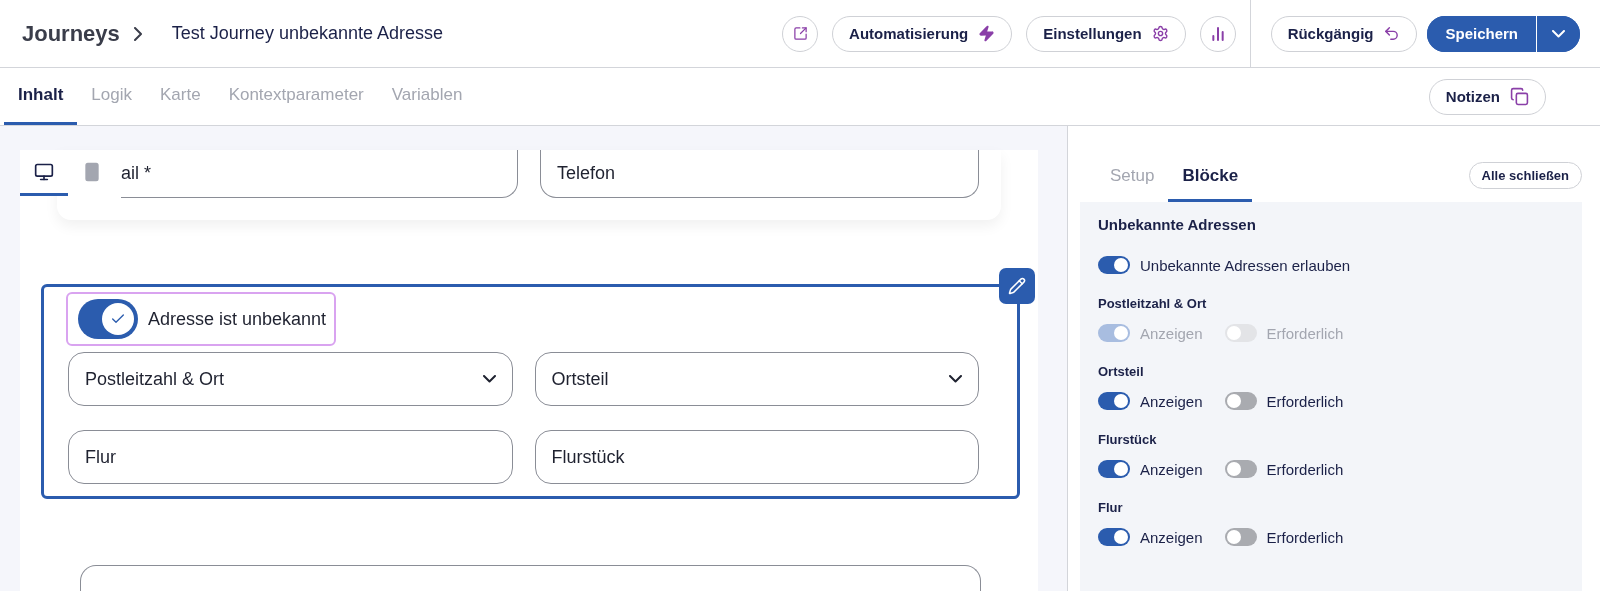 The height and width of the screenshot is (591, 1600). Describe the element at coordinates (71, 33) in the screenshot. I see `breadcrumb-link: Journeys` at that location.